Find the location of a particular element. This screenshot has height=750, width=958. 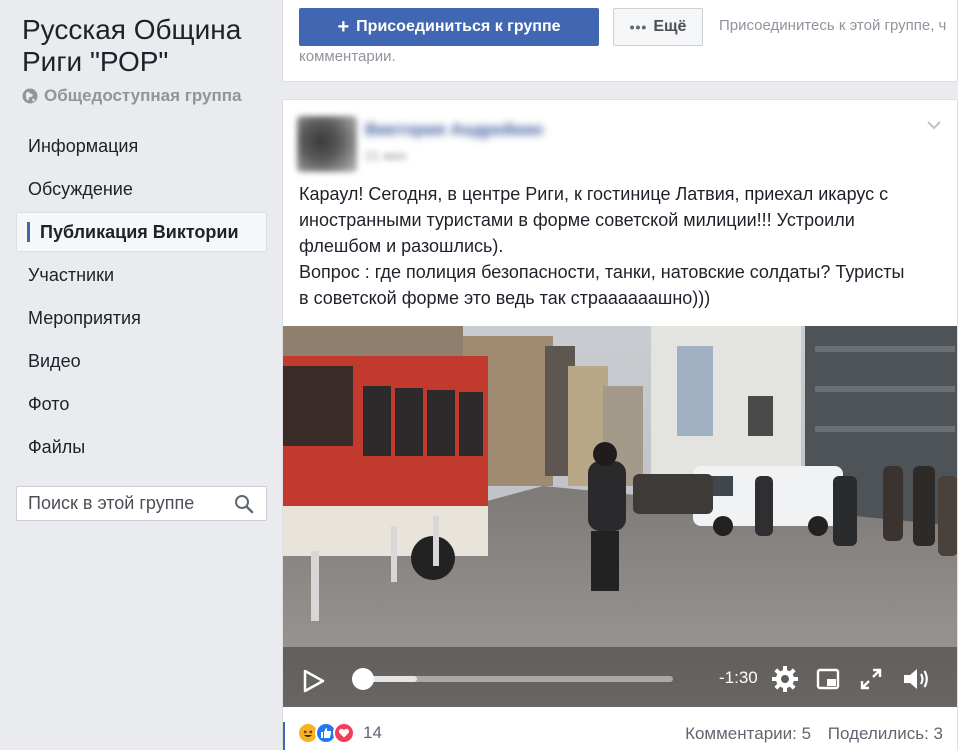

nav-item-photos: Фото is located at coordinates (141, 404).